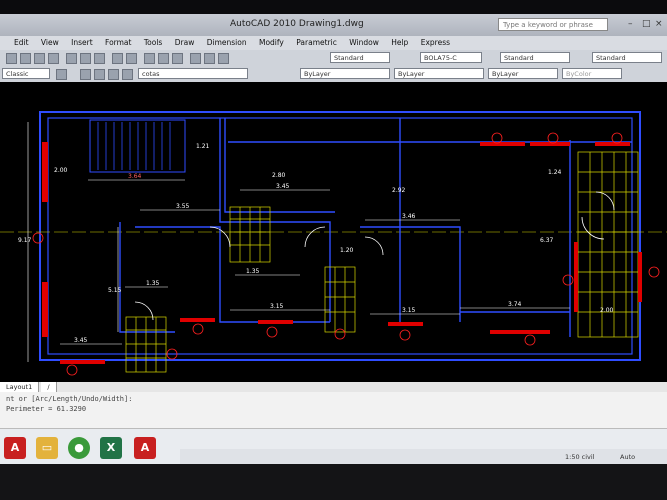 This screenshot has width=667, height=500. I want to click on stair-treads, so click(134, 146).